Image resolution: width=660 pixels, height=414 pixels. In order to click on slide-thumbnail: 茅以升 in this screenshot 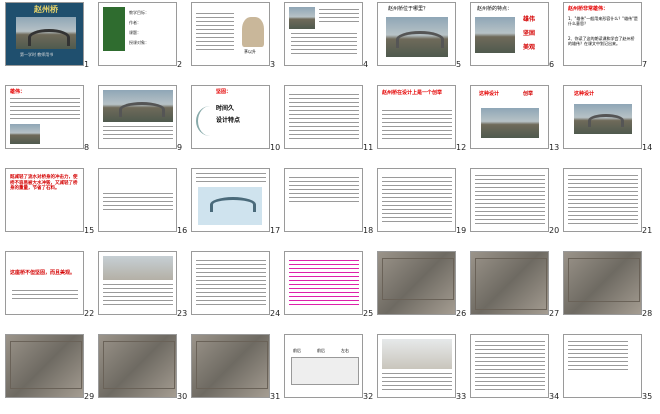, I will do `click(230, 34)`.